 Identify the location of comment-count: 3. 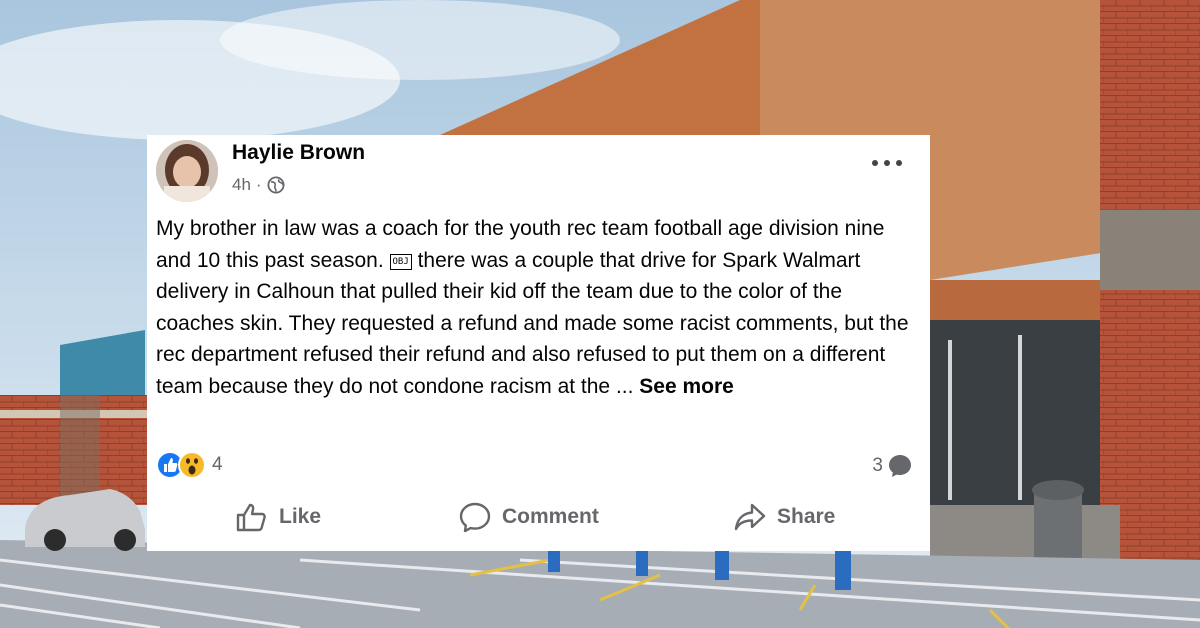
(877, 465).